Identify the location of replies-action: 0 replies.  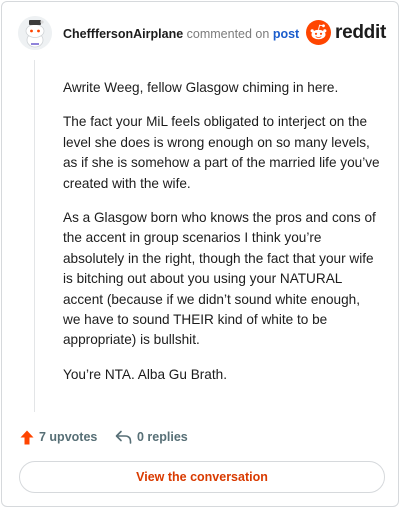
(151, 437).